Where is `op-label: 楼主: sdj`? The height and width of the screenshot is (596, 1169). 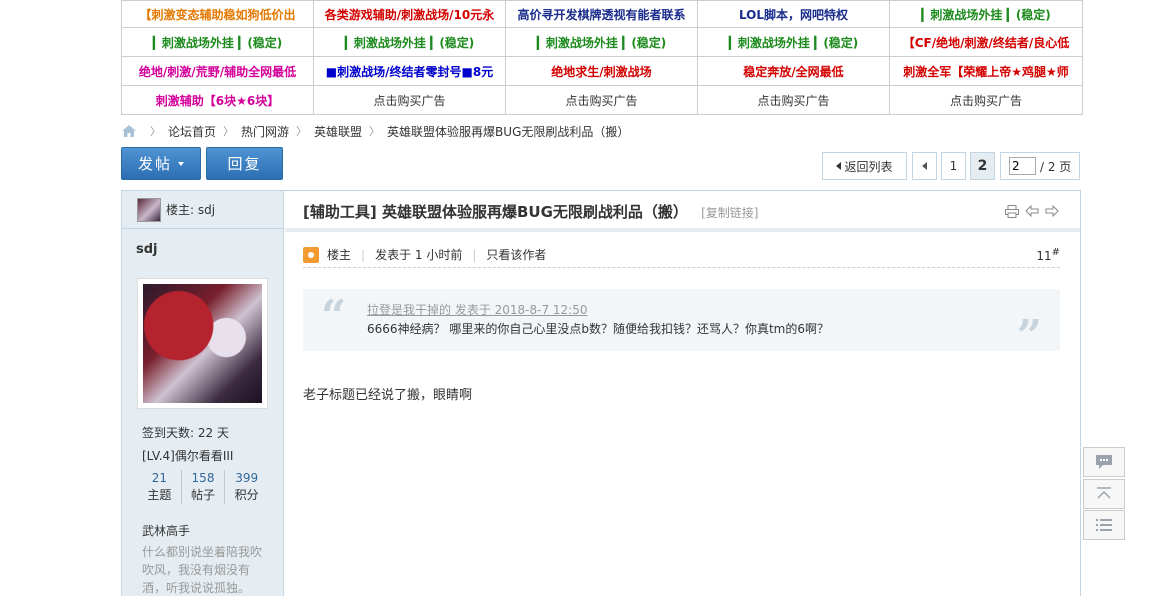 op-label: 楼主: sdj is located at coordinates (191, 210).